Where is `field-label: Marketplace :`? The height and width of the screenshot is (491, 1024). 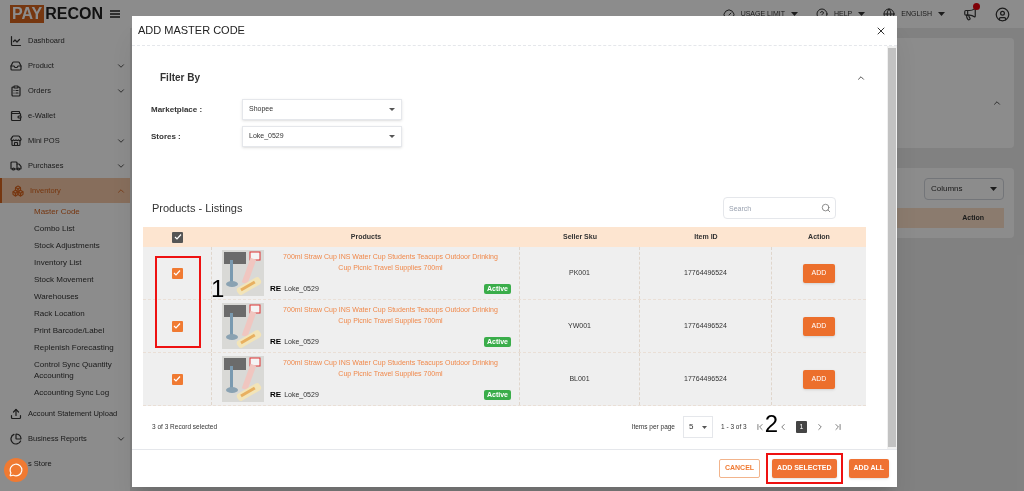
field-label: Marketplace : is located at coordinates (177, 109).